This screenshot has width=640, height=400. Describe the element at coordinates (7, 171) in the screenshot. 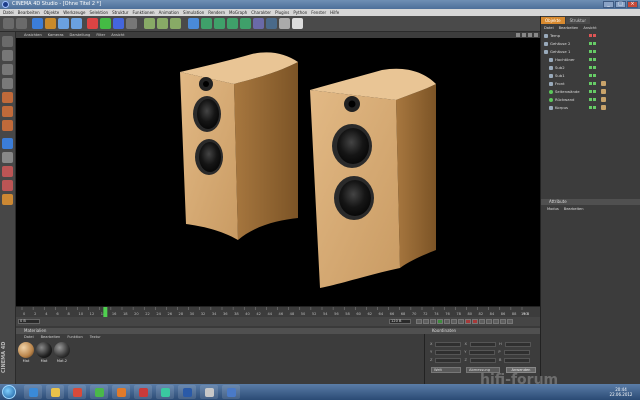

I see `snap-icon` at that location.